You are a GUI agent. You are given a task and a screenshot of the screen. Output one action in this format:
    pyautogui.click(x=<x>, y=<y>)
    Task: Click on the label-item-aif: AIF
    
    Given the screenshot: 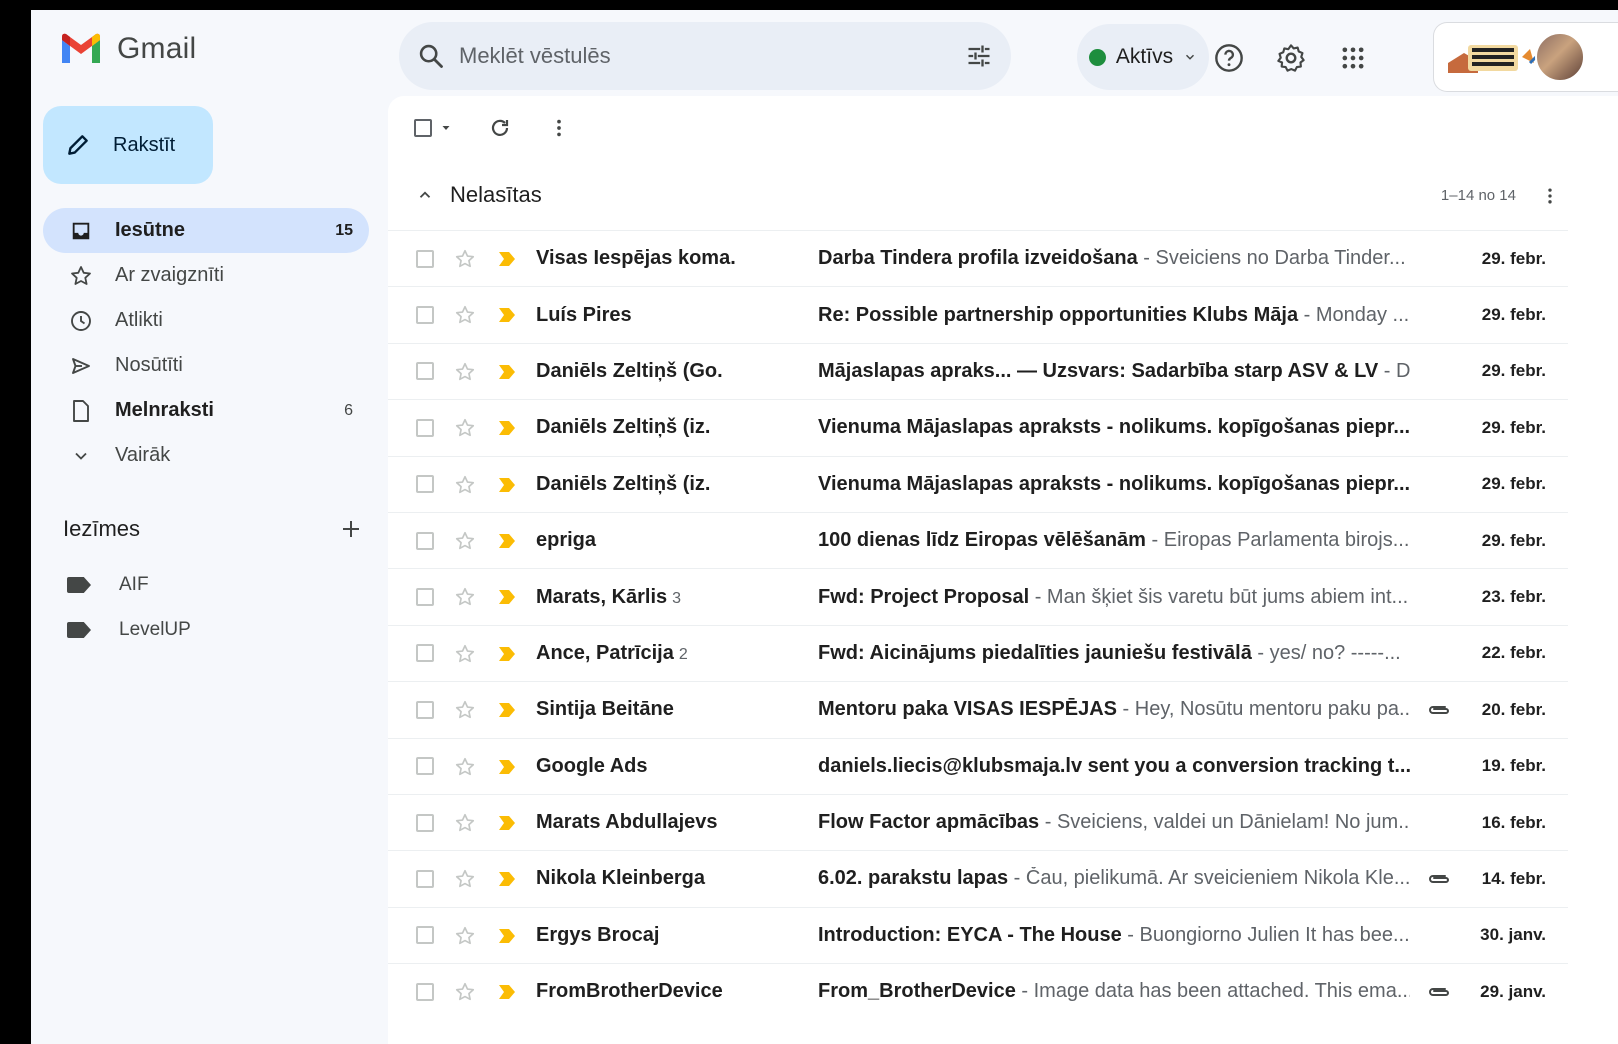 What is the action you would take?
    pyautogui.click(x=108, y=585)
    